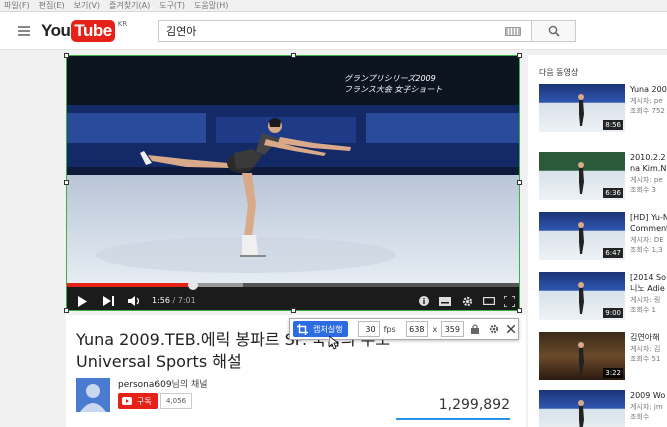  Describe the element at coordinates (218, 285) in the screenshot. I see `progress-buffered` at that location.